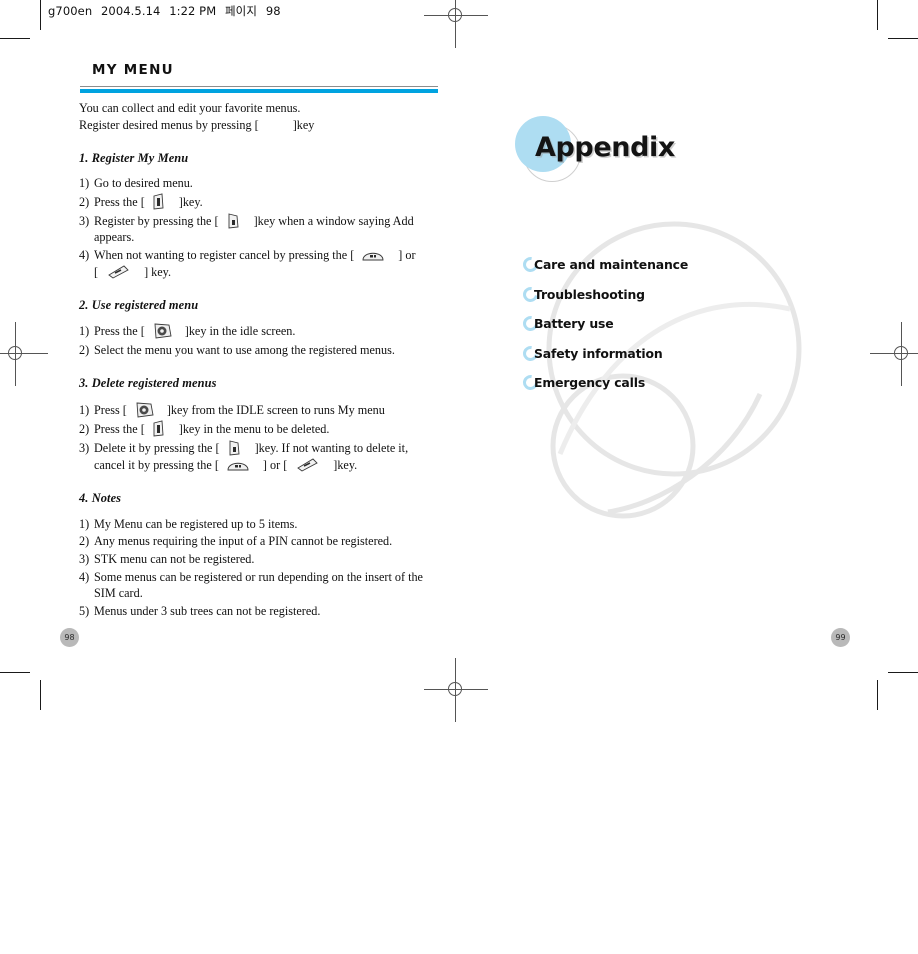 The width and height of the screenshot is (918, 954). What do you see at coordinates (169, 125) in the screenshot?
I see `intro-line-2-pre: Register desired menus by pressing [` at bounding box center [169, 125].